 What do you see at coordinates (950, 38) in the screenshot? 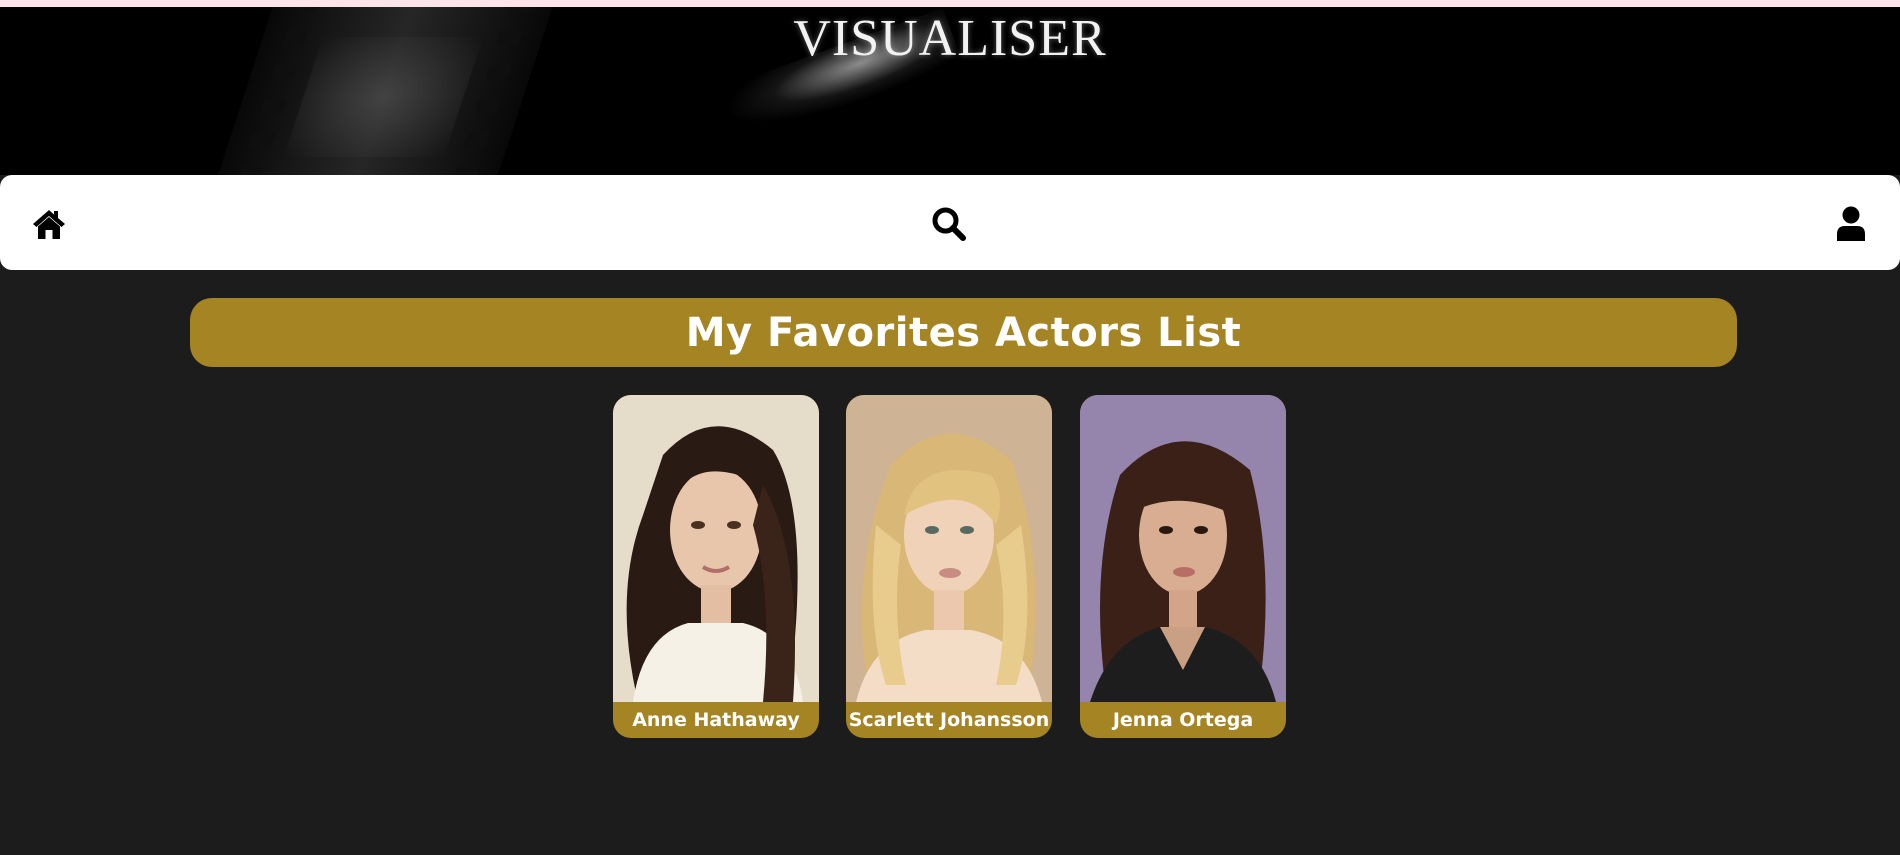
I see `site-logo-title: VISUALISER` at bounding box center [950, 38].